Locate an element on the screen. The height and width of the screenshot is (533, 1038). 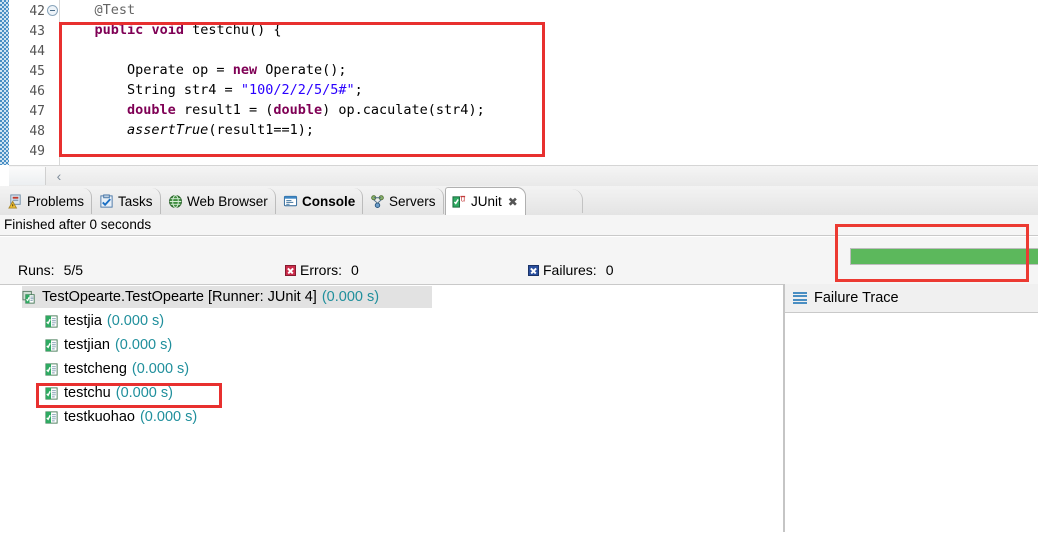
failure-trace-pane: Failure Trace is located at coordinates (911, 408).